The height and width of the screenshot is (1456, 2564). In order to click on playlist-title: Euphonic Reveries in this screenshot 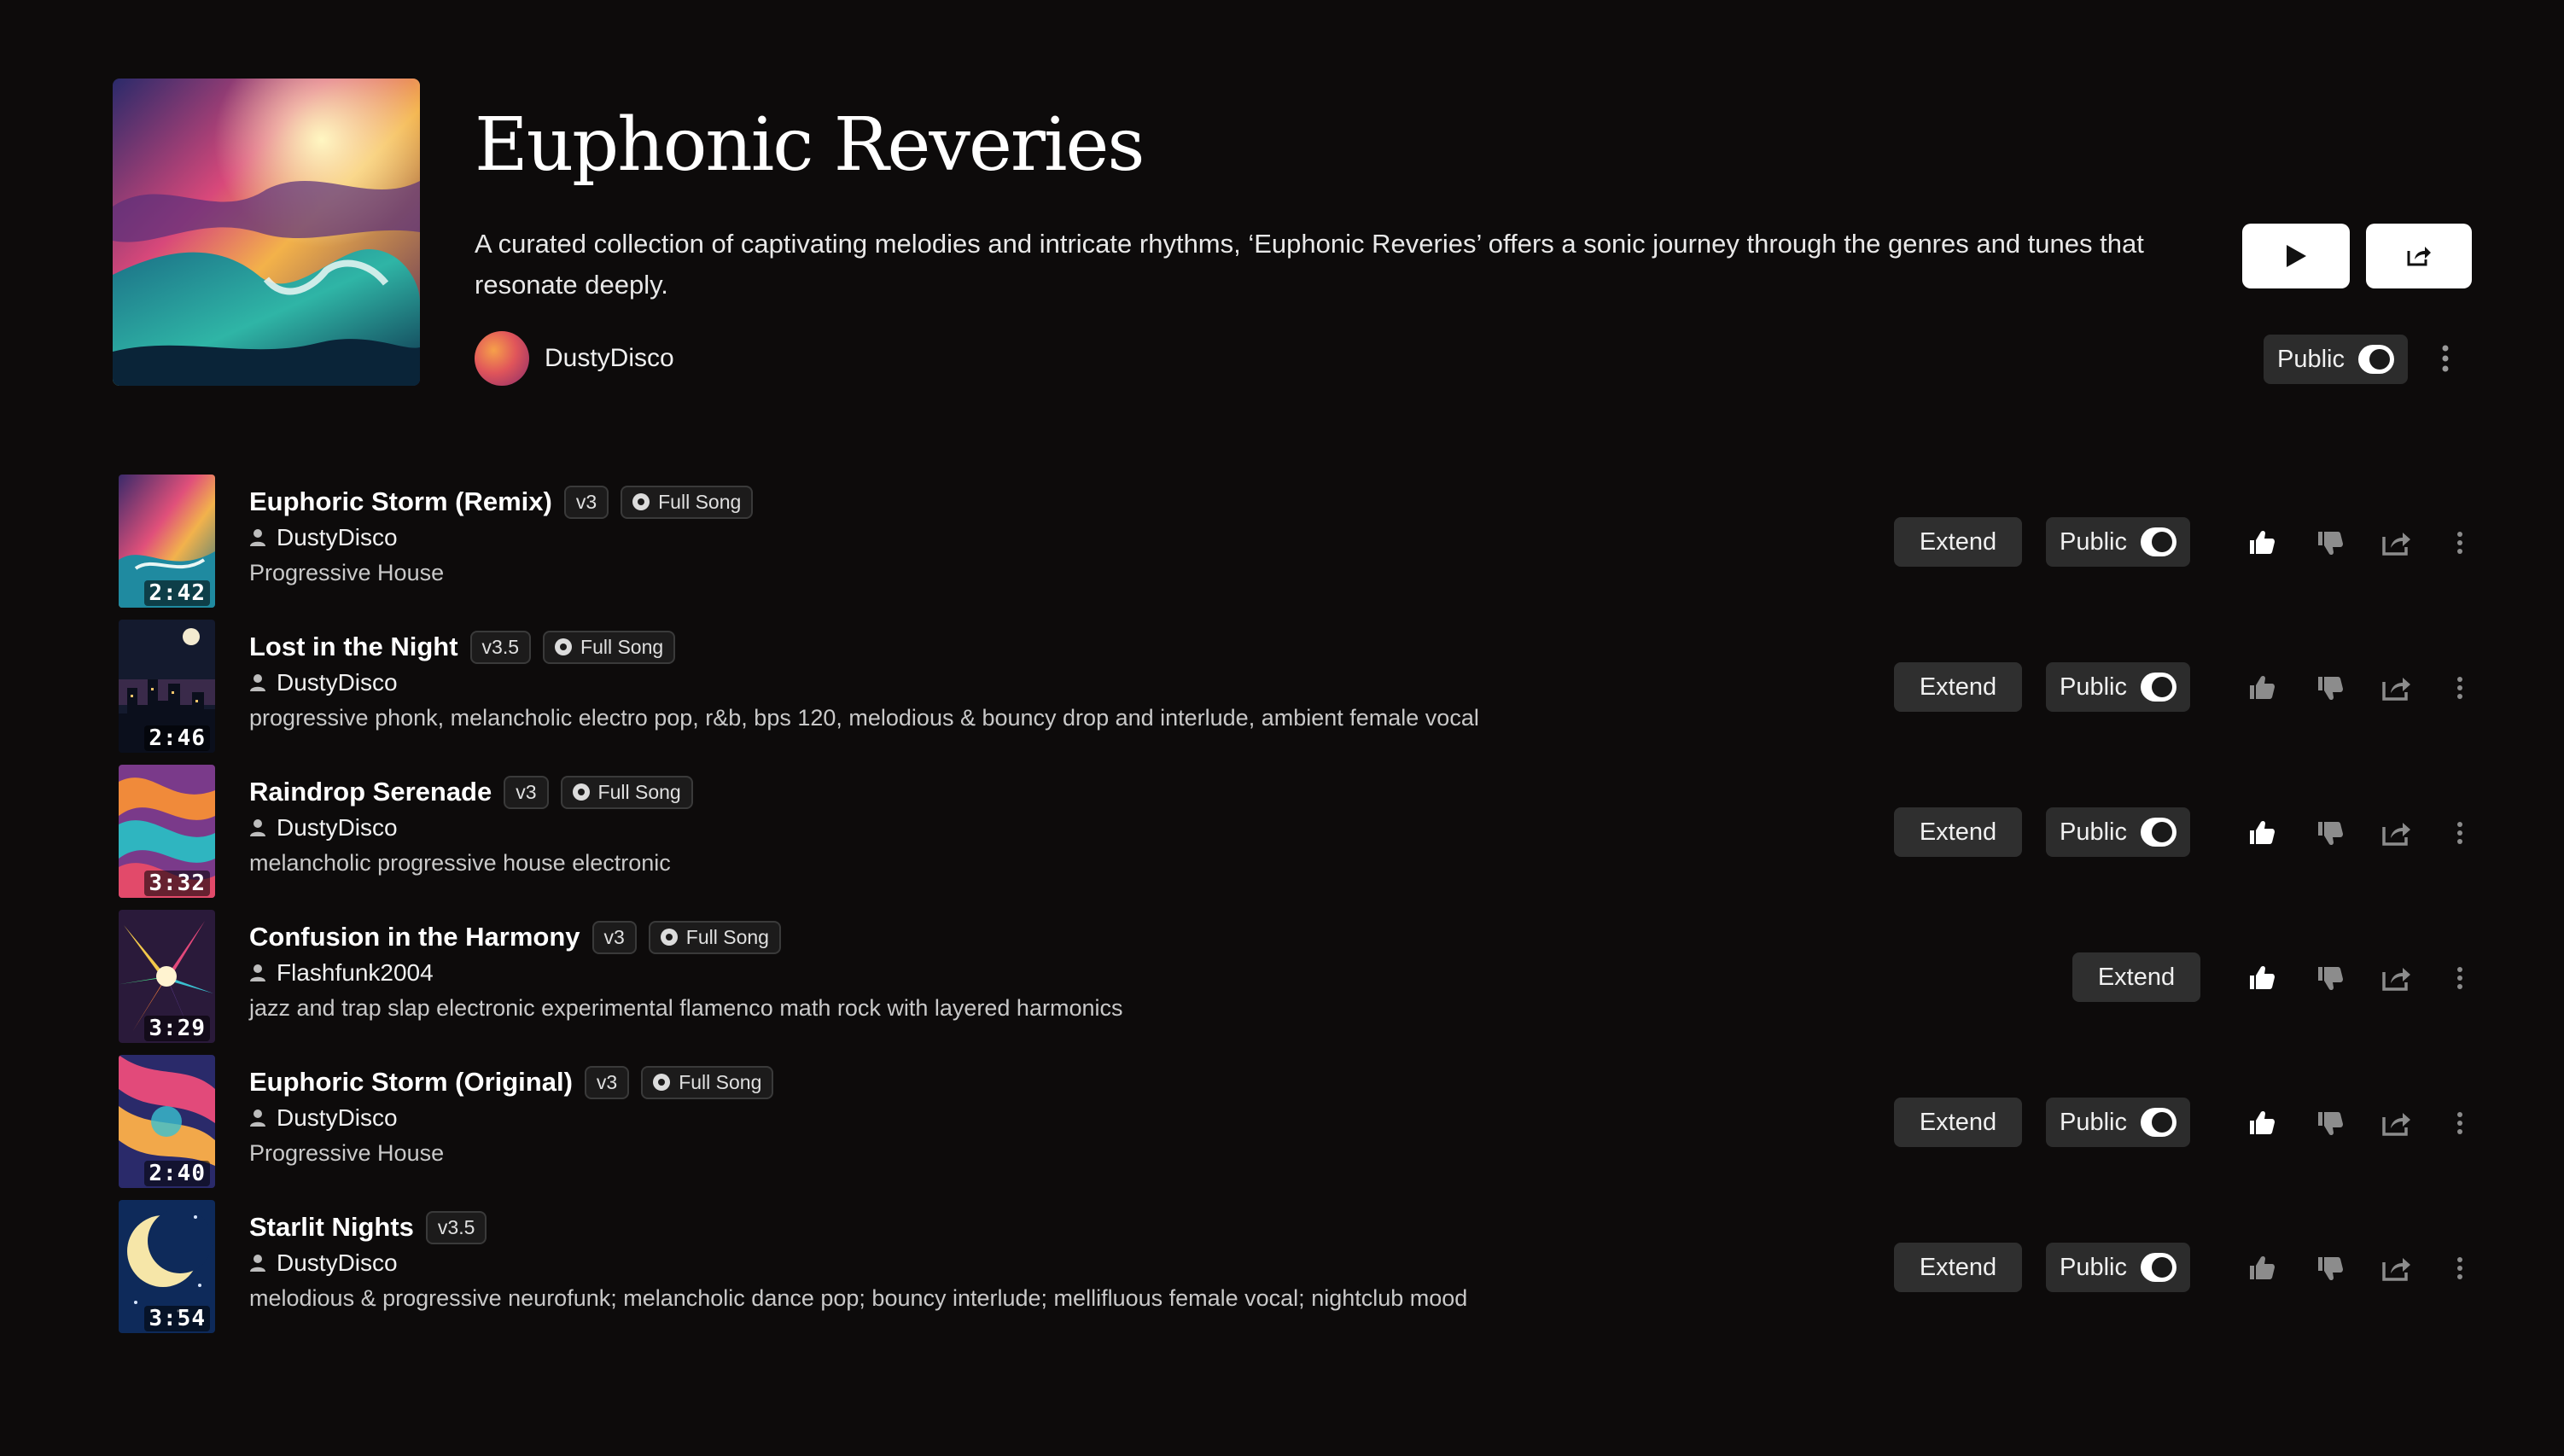, I will do `click(810, 145)`.